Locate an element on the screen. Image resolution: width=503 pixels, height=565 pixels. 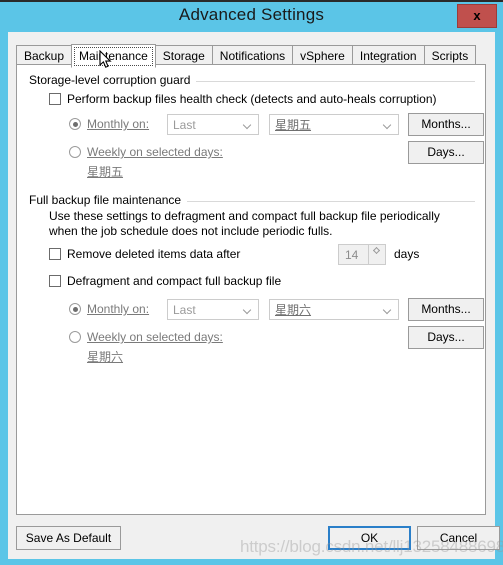
fb-weekly-label: Weekly on selected days: is located at coordinates (155, 337).